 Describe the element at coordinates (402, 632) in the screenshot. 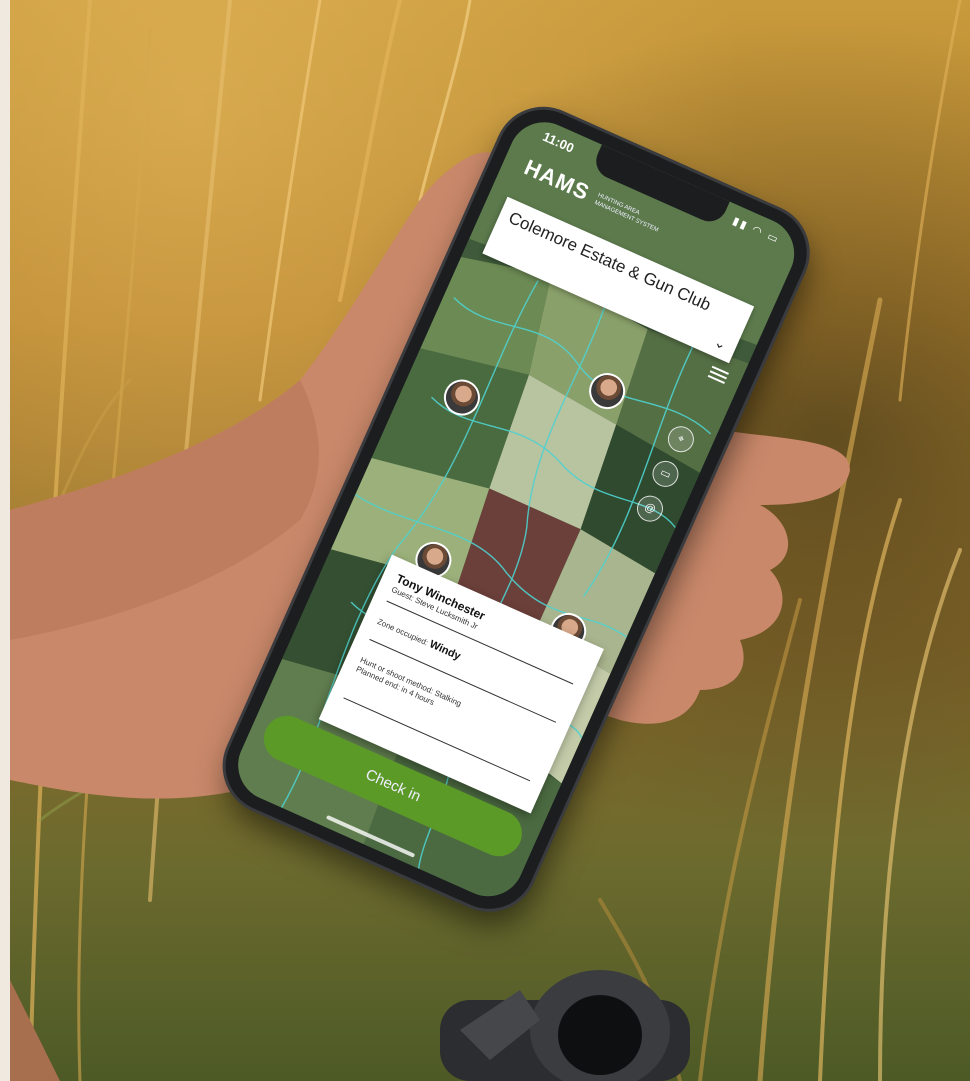

I see `zone-label: Zone occupied:` at that location.